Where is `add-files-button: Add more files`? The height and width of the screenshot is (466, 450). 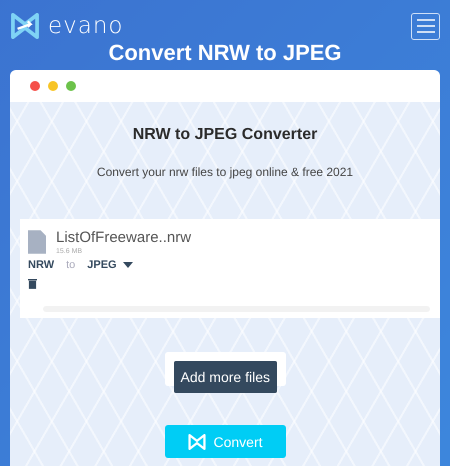 add-files-button: Add more files is located at coordinates (225, 377).